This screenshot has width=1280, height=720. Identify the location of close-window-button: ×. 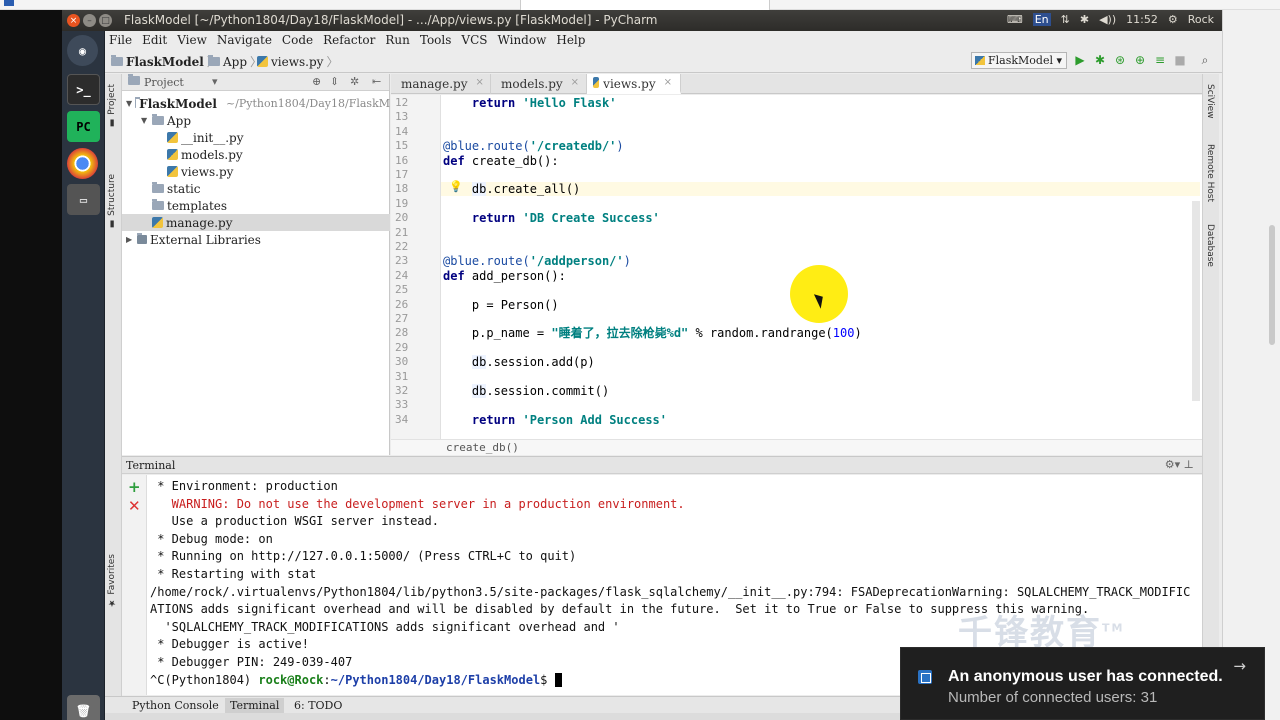
(73, 20).